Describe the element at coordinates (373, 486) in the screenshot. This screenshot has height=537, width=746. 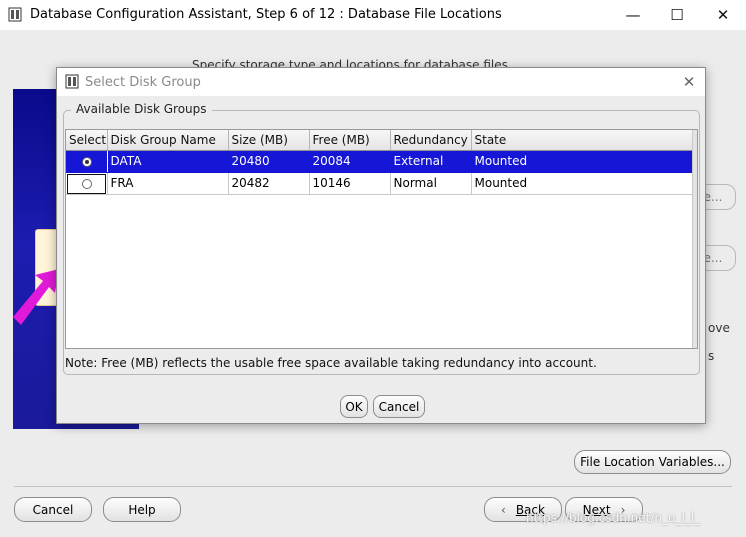
I see `divider` at that location.